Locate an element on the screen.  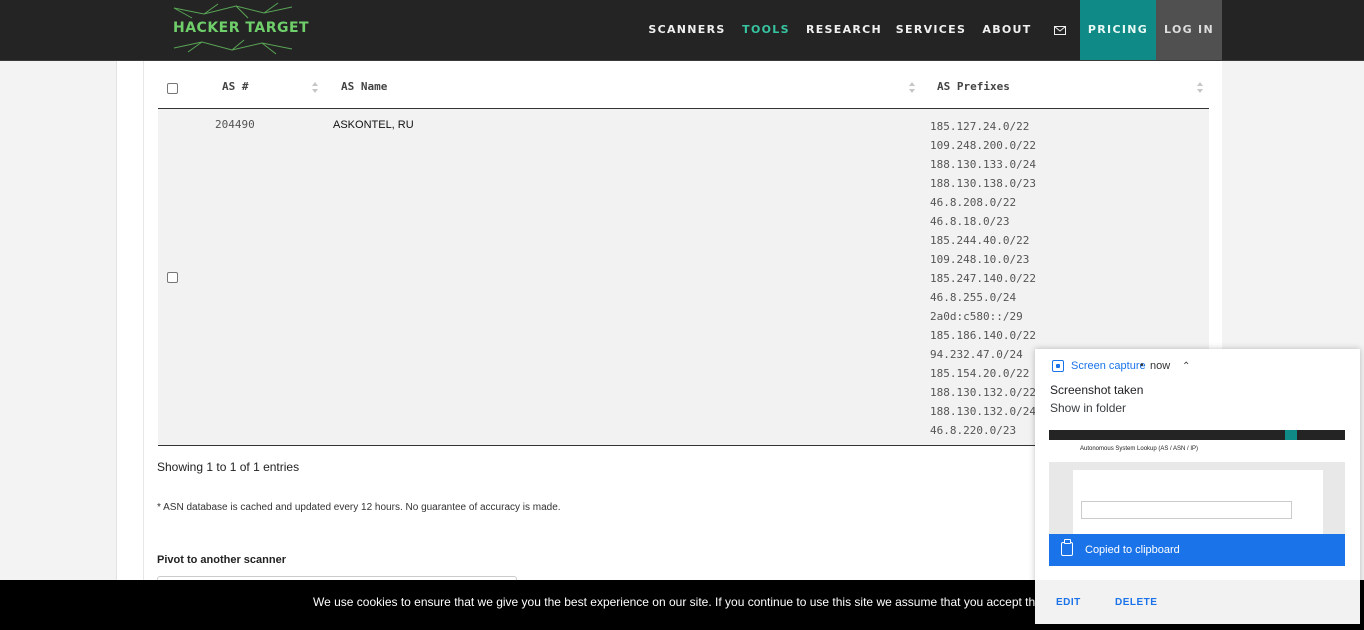
copied-to-clipboard-banner: Copied to clipboard is located at coordinates (1197, 550).